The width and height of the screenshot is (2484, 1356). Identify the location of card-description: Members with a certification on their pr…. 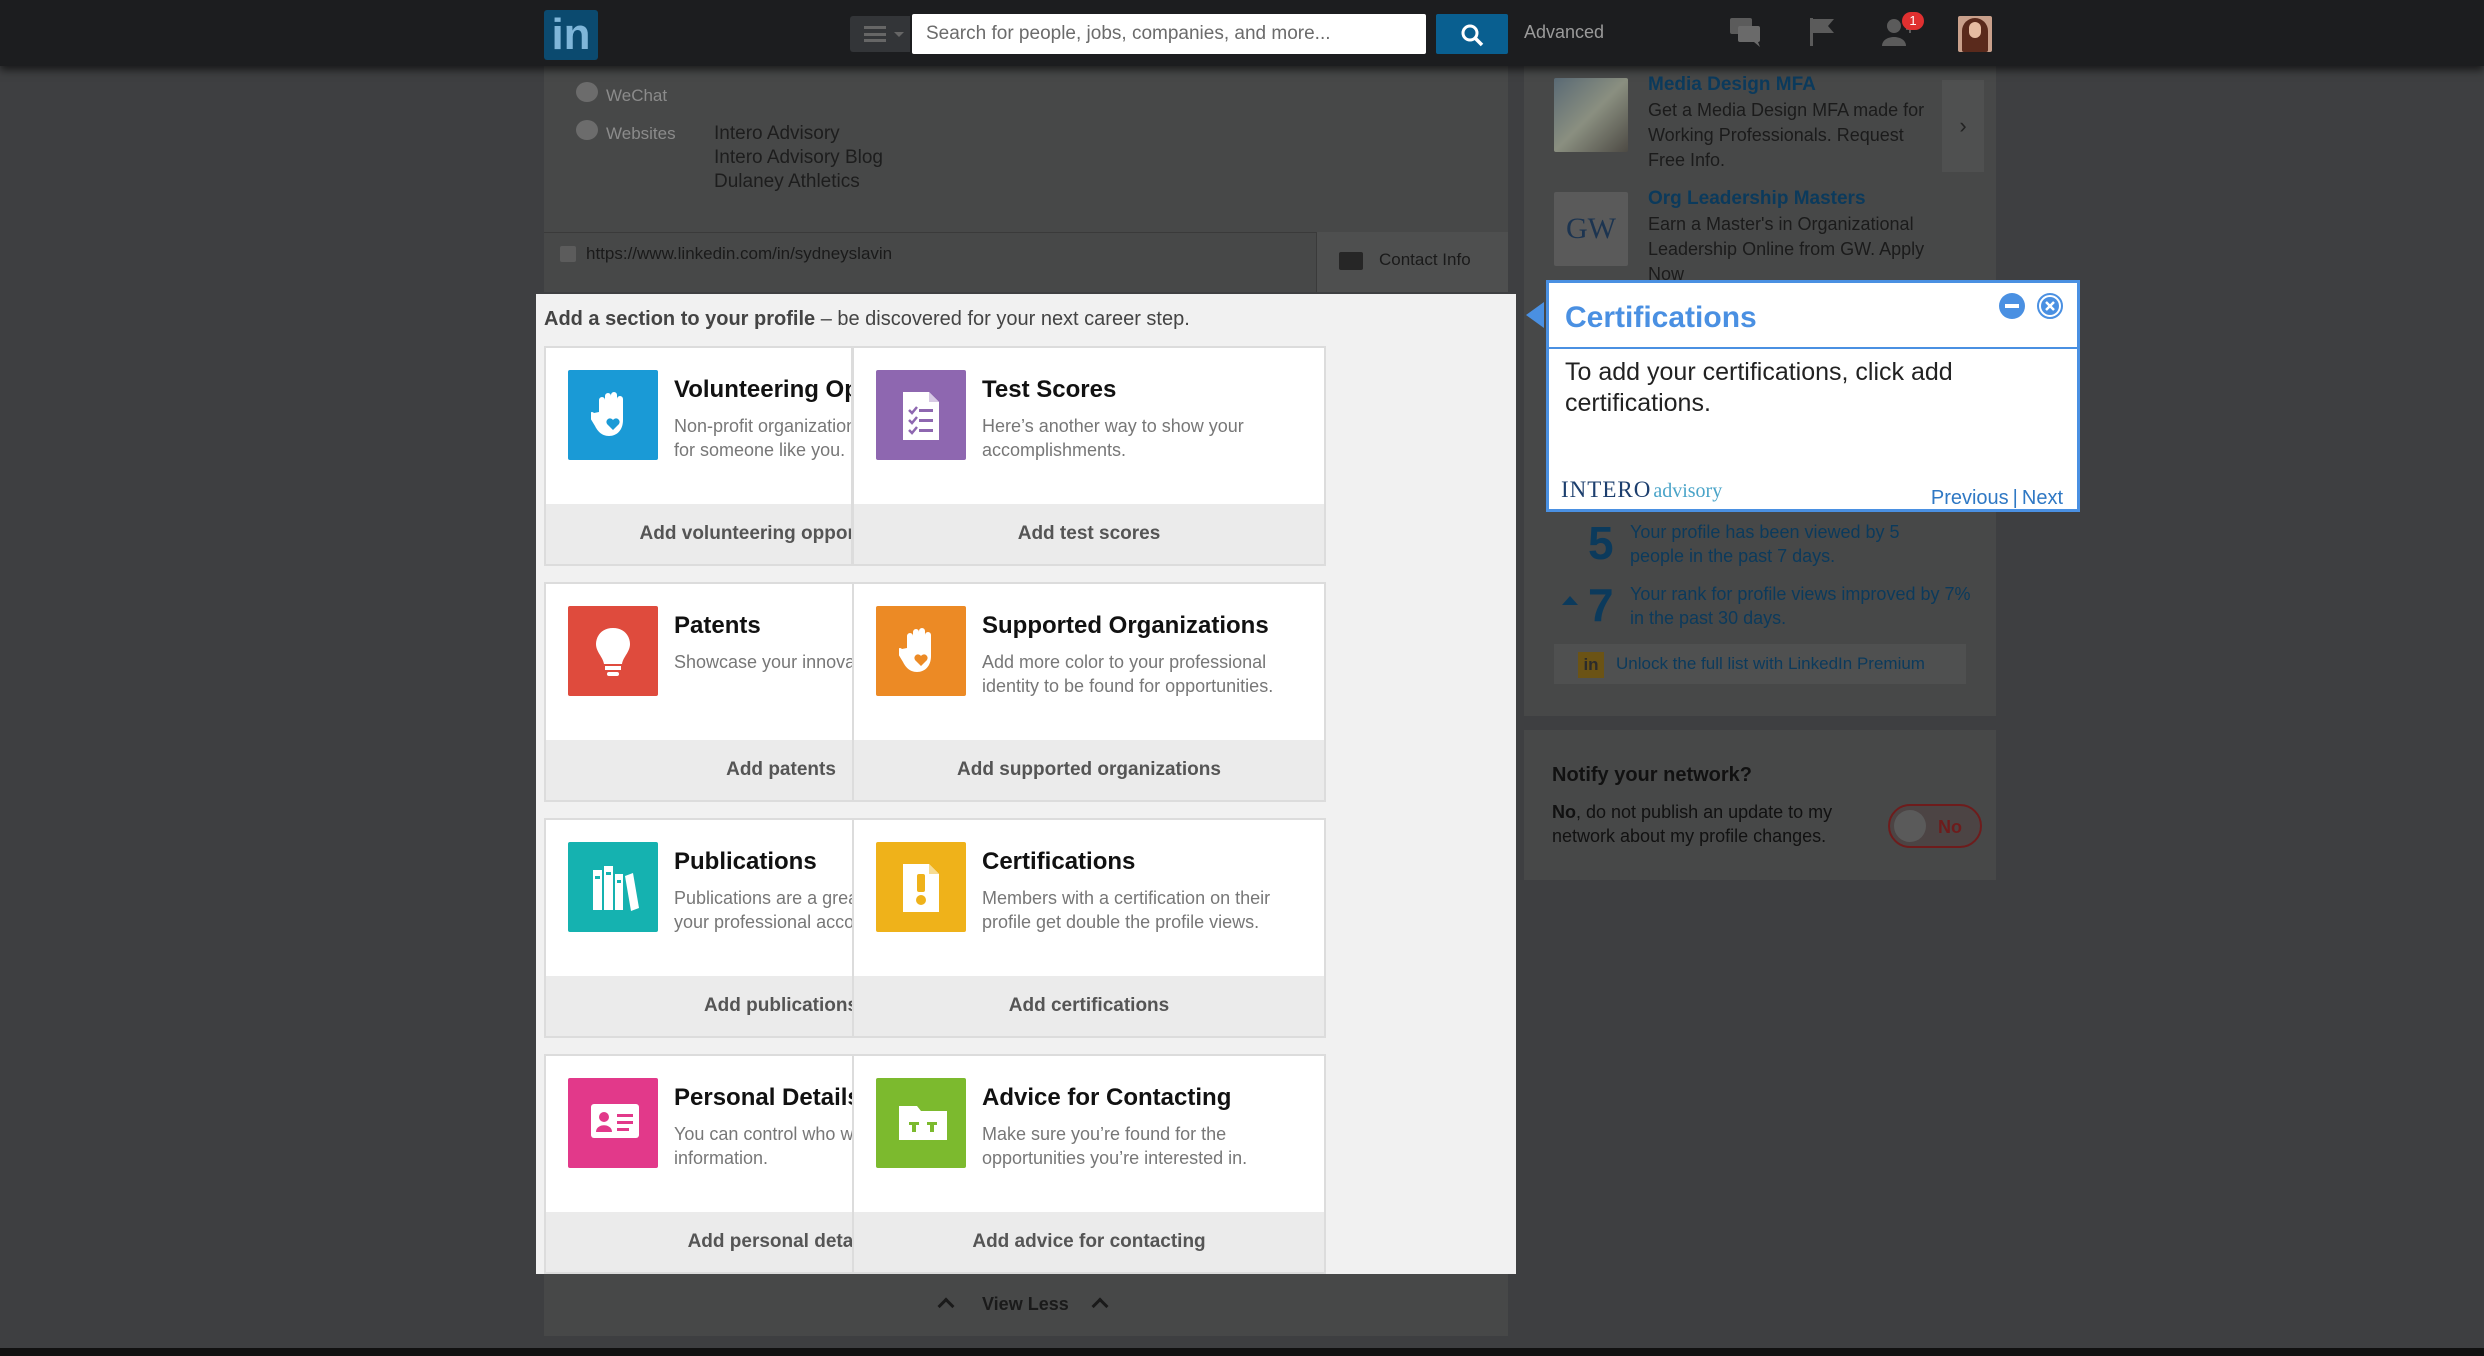
(1126, 910).